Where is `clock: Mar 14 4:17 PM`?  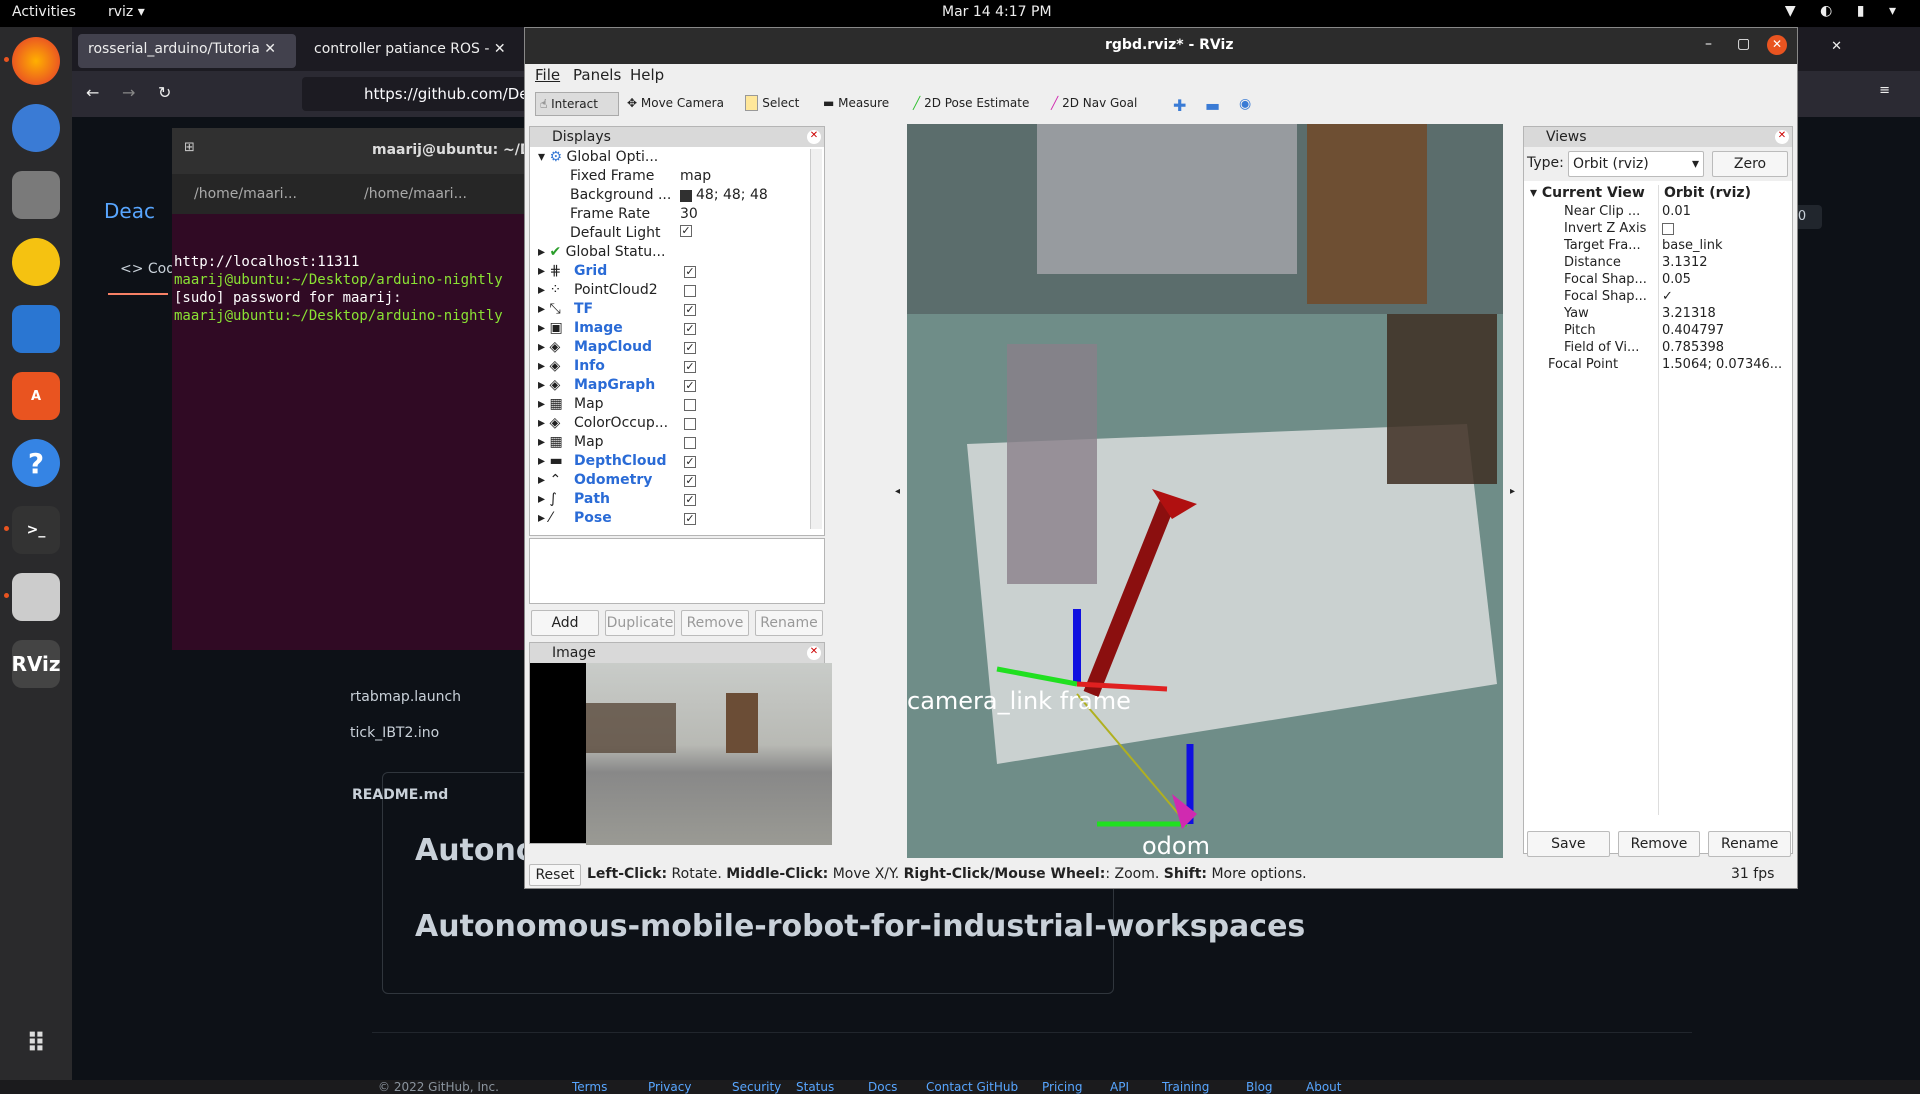 clock: Mar 14 4:17 PM is located at coordinates (997, 12).